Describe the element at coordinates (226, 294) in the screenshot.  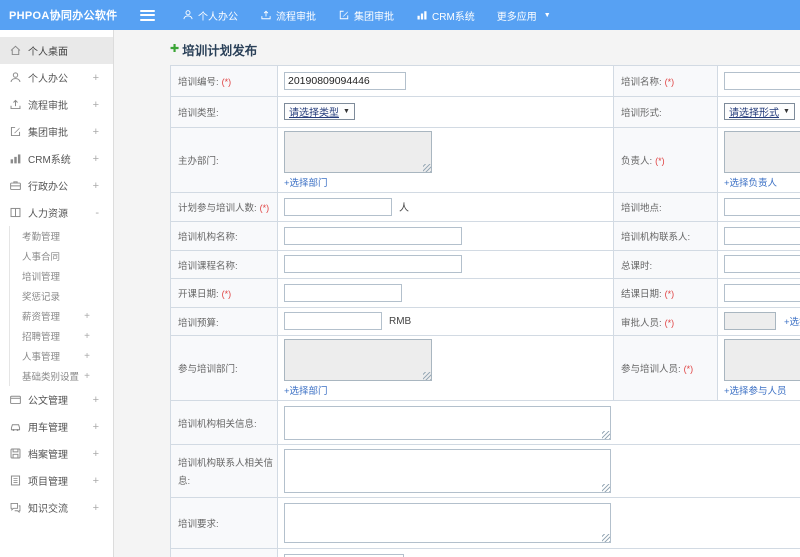
I see `required-mark: (*)` at that location.